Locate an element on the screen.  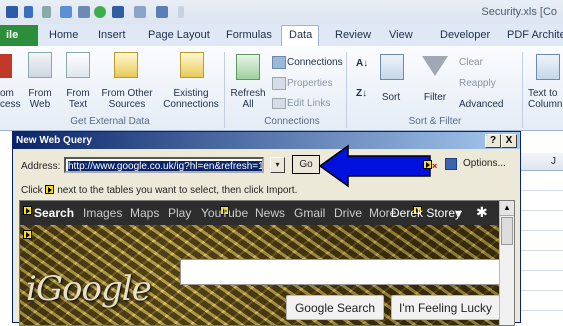
igoogle-logo: iGoogle is located at coordinates (89, 289).